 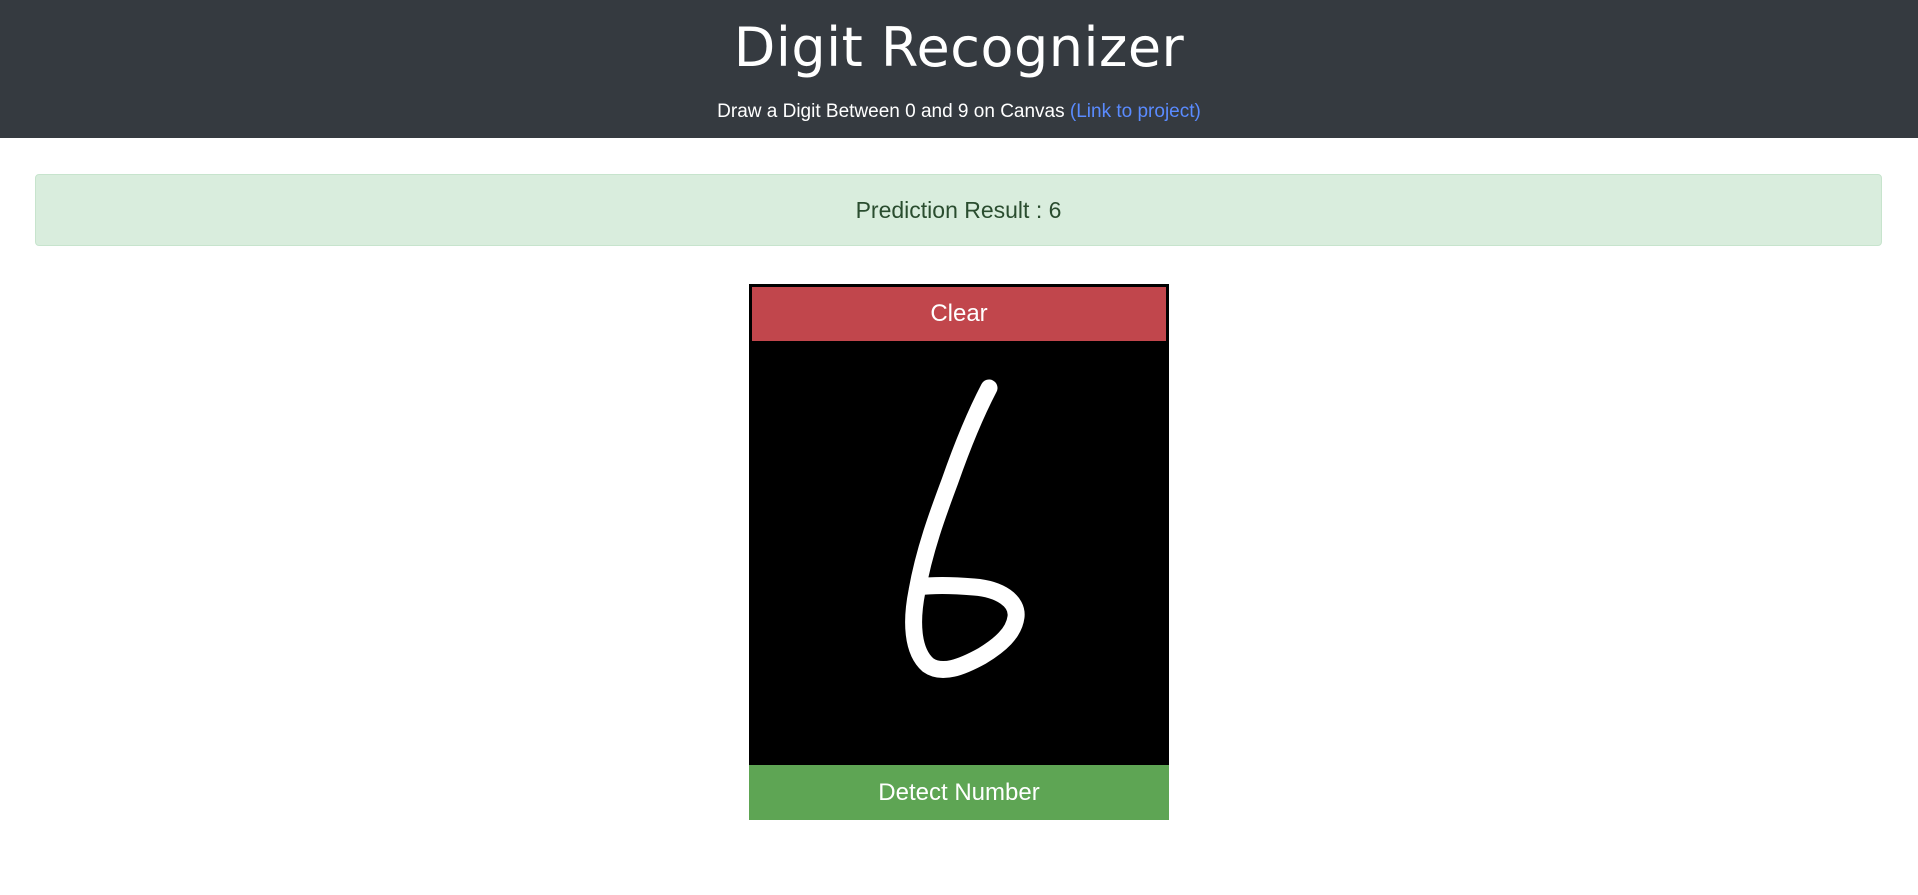 I want to click on drawn-digit-stroke, so click(x=965, y=528).